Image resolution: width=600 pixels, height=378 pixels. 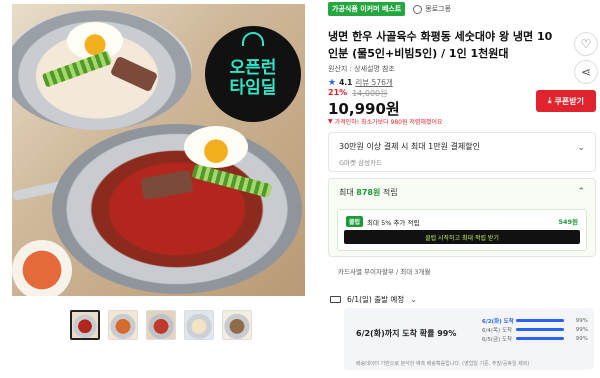 I want to click on club-points-line: 클럽 최대 5% 추가 적립, so click(x=382, y=221).